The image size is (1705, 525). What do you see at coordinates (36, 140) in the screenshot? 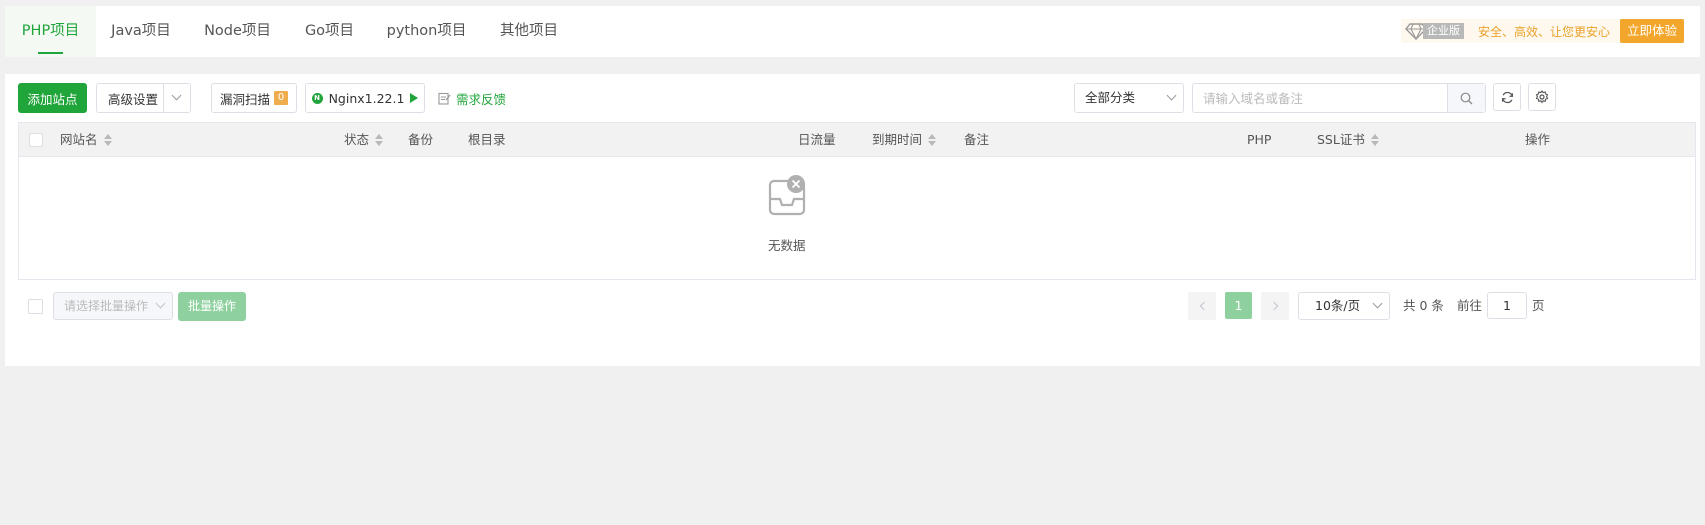
I see `select-all-checkbox` at bounding box center [36, 140].